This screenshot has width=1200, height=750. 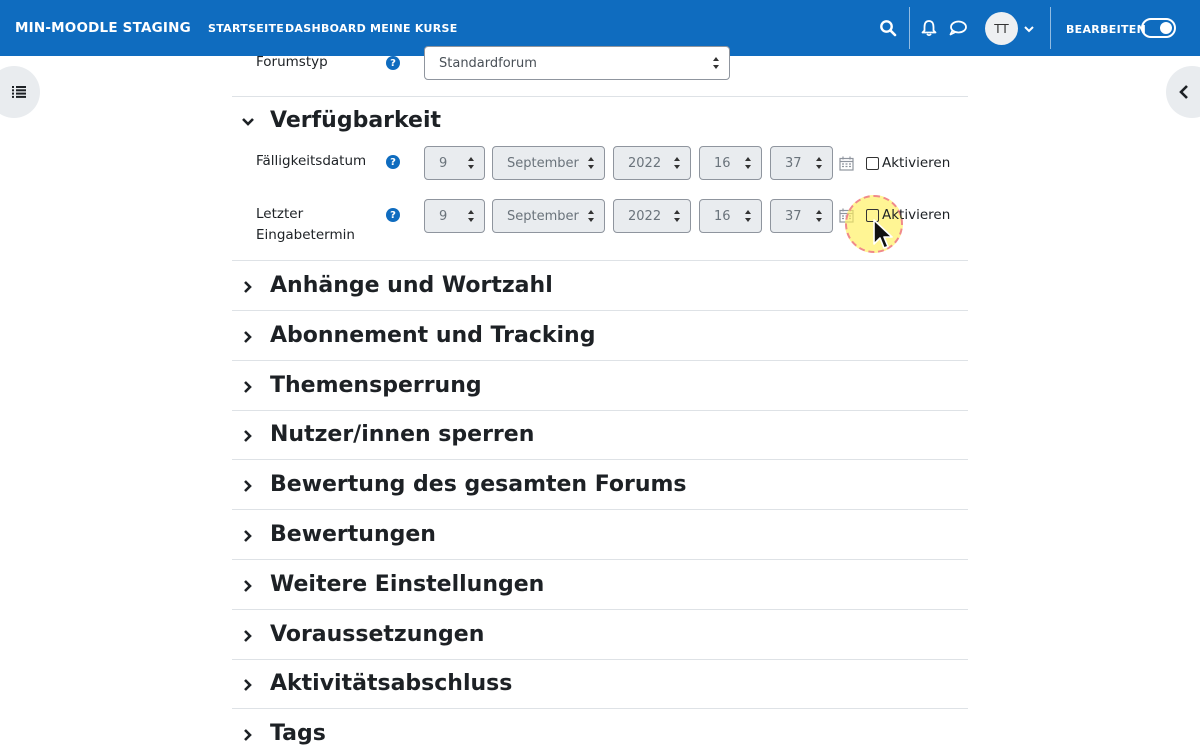 What do you see at coordinates (958, 28) in the screenshot?
I see `messages-icon` at bounding box center [958, 28].